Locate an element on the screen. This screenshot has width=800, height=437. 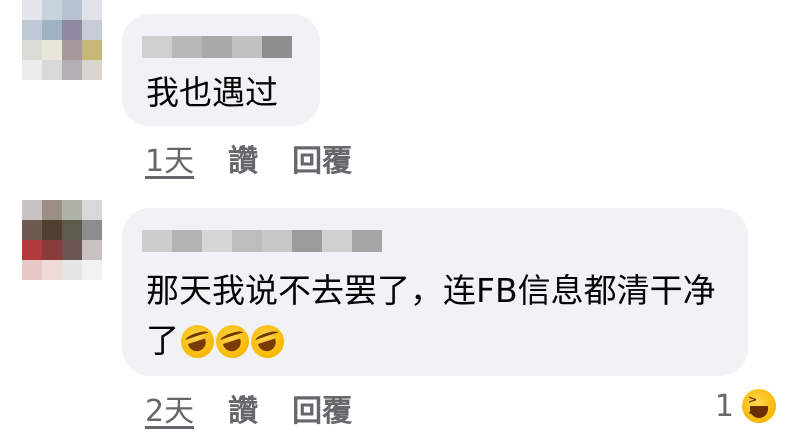
timestamp-link: 2天 is located at coordinates (169, 408).